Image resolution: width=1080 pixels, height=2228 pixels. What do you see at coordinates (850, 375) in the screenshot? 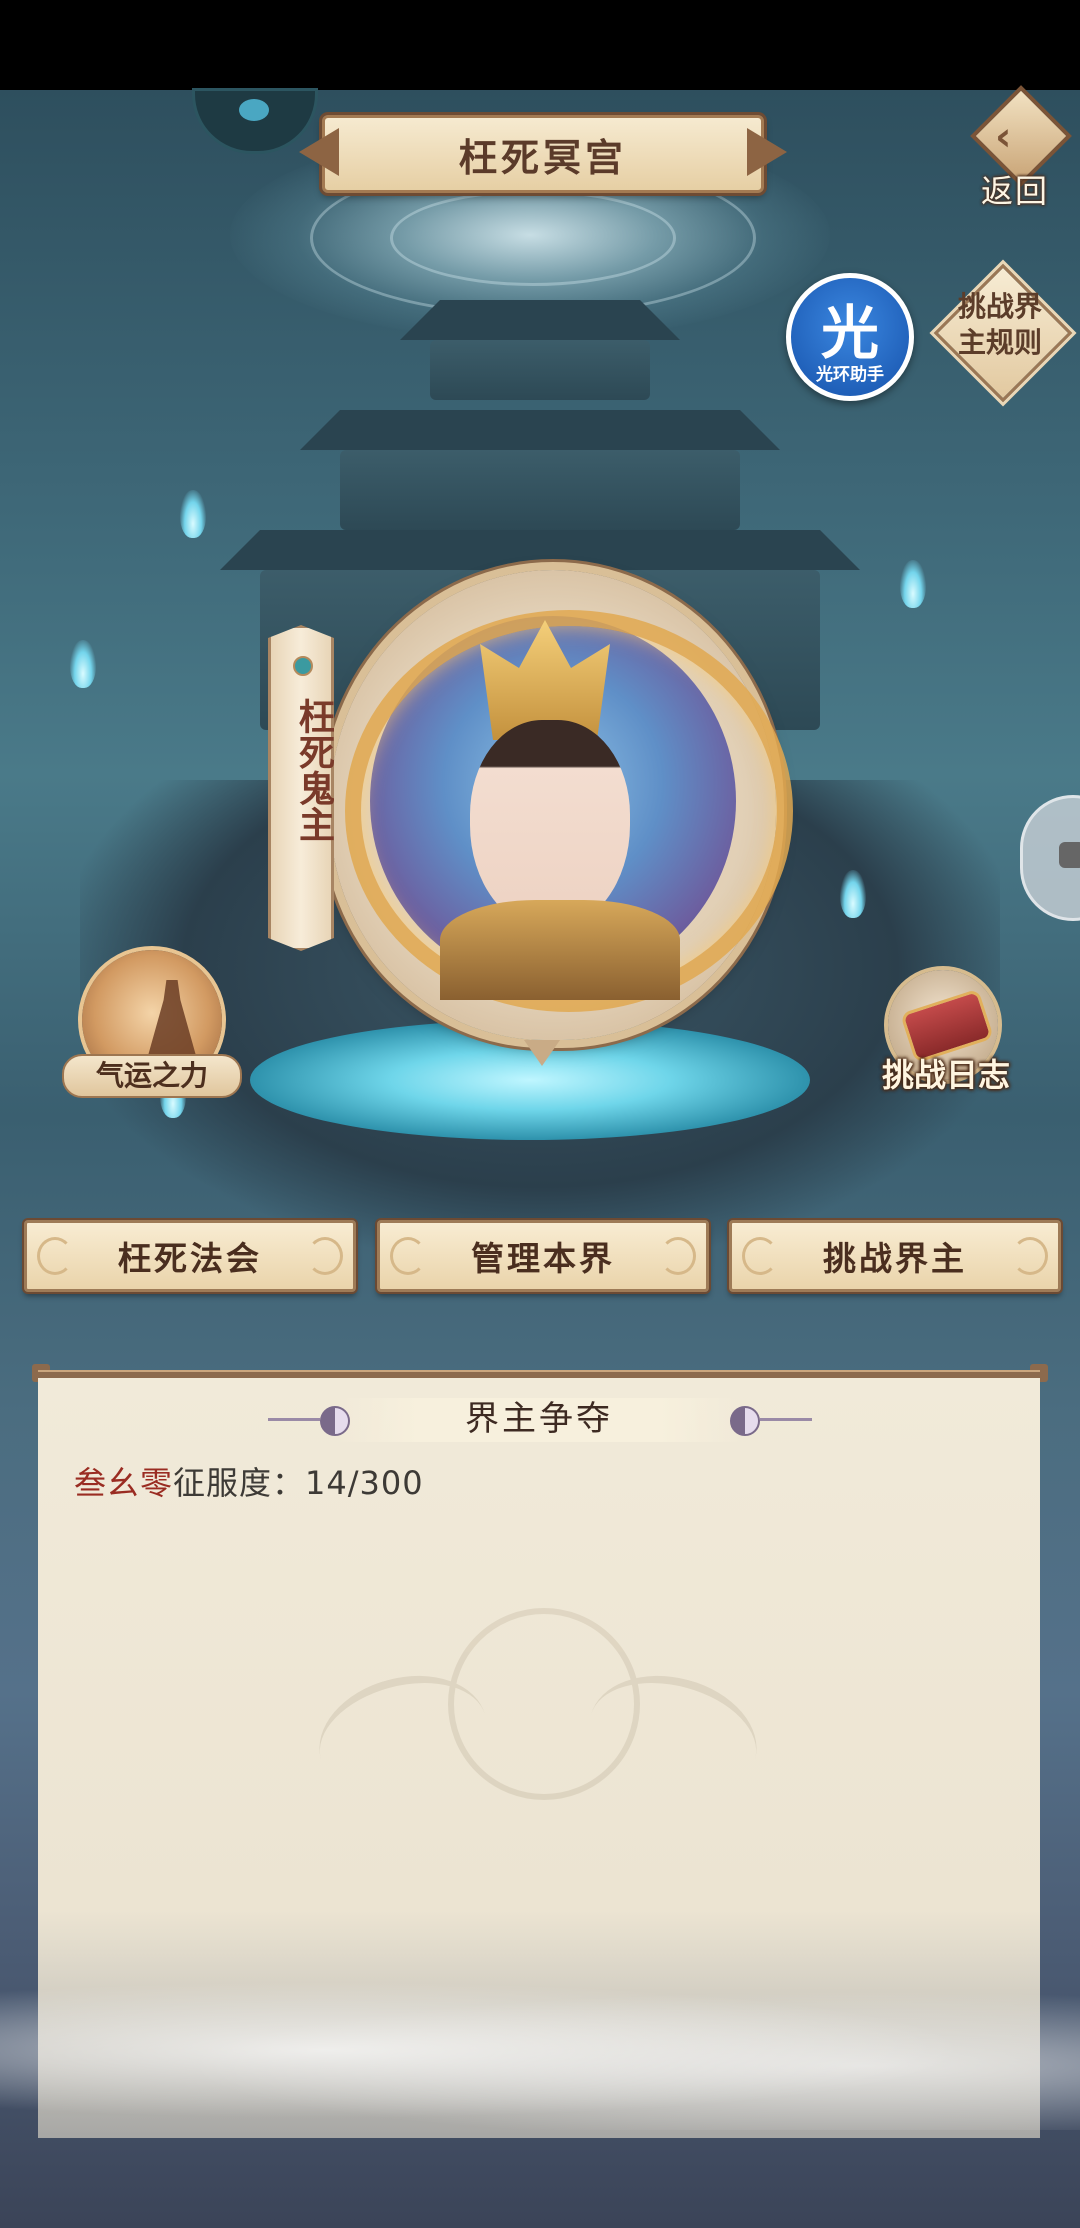
I see `halo-helper-label: 光环助手` at bounding box center [850, 375].